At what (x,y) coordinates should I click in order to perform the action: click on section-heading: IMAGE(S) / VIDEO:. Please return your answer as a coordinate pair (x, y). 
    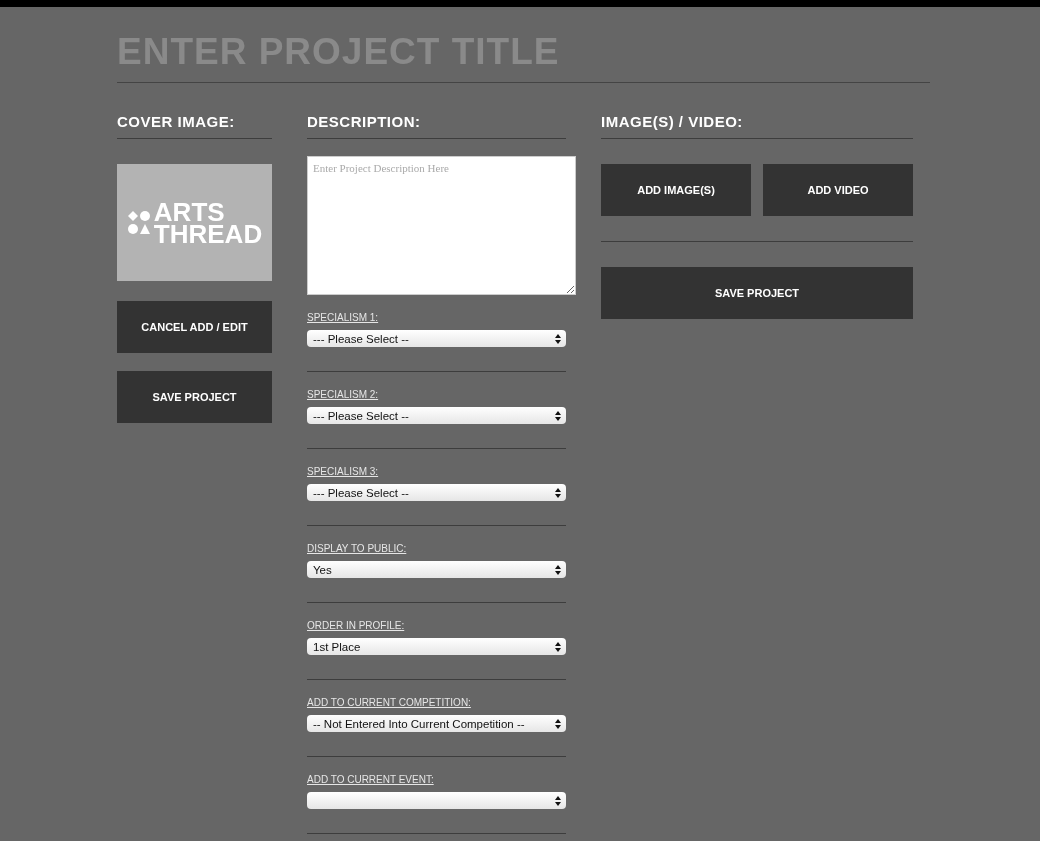
    Looking at the image, I should click on (672, 121).